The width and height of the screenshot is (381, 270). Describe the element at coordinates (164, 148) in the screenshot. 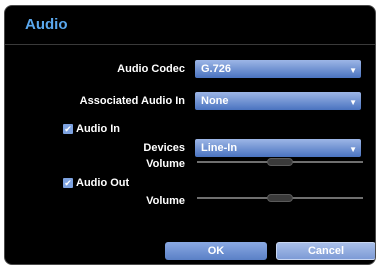

I see `devices-label: Devices` at that location.